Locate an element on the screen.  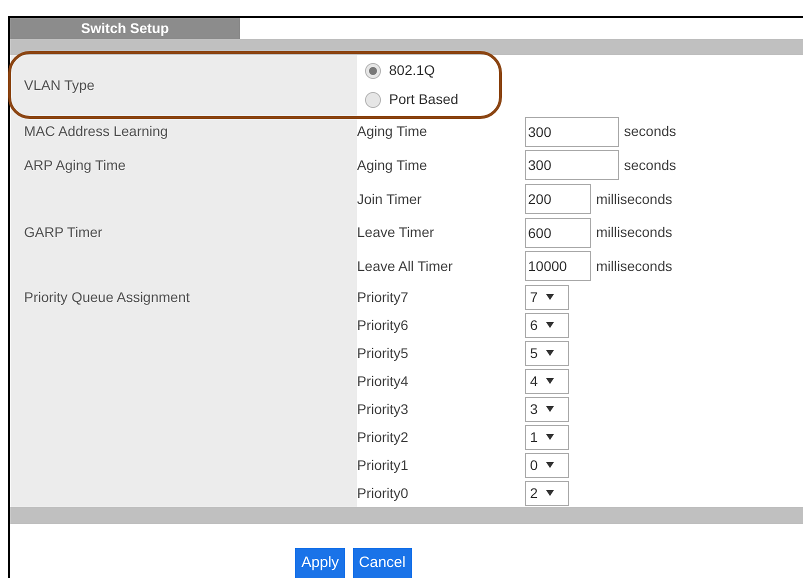
dropdown: 1 is located at coordinates (547, 437).